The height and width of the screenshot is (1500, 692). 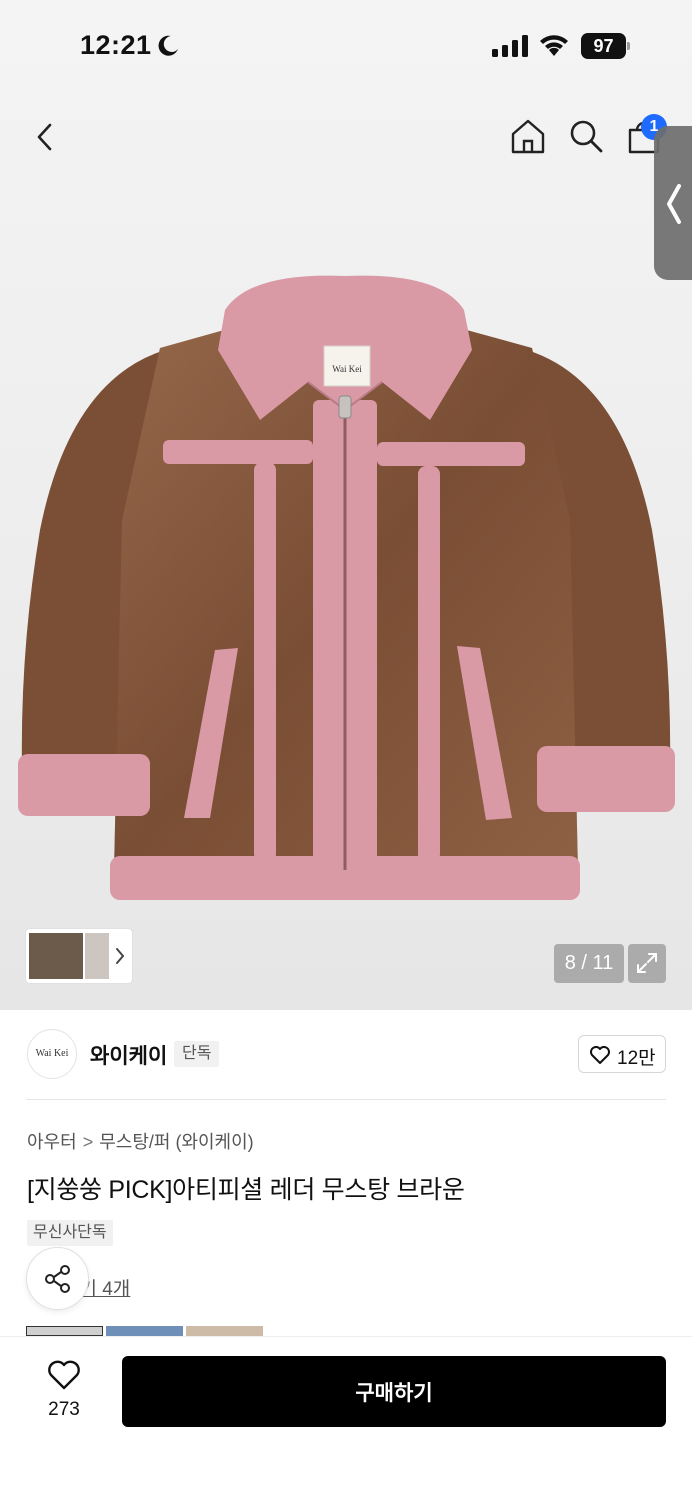 What do you see at coordinates (64, 1409) in the screenshot?
I see `wishlist-count: 273` at bounding box center [64, 1409].